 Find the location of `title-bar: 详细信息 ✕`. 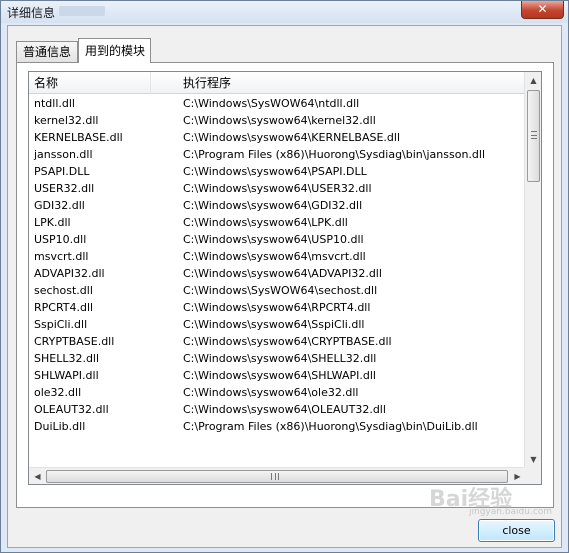

title-bar: 详细信息 ✕ is located at coordinates (284, 12).